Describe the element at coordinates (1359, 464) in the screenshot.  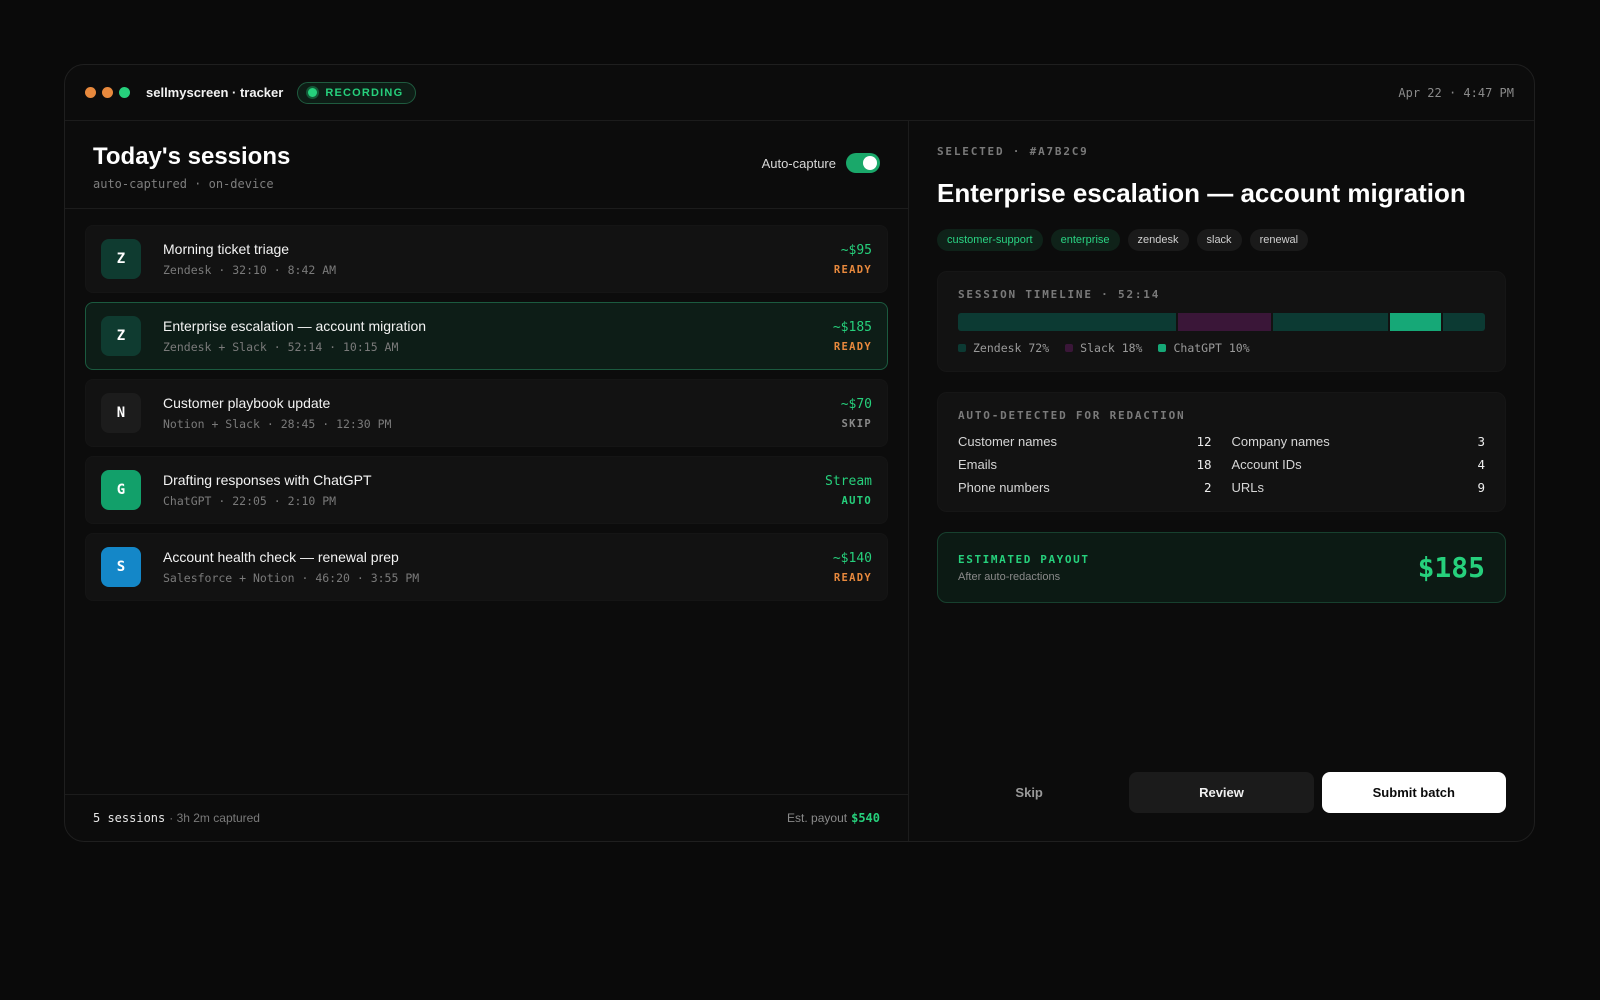
I see `redaction-row: Account IDs 4` at that location.